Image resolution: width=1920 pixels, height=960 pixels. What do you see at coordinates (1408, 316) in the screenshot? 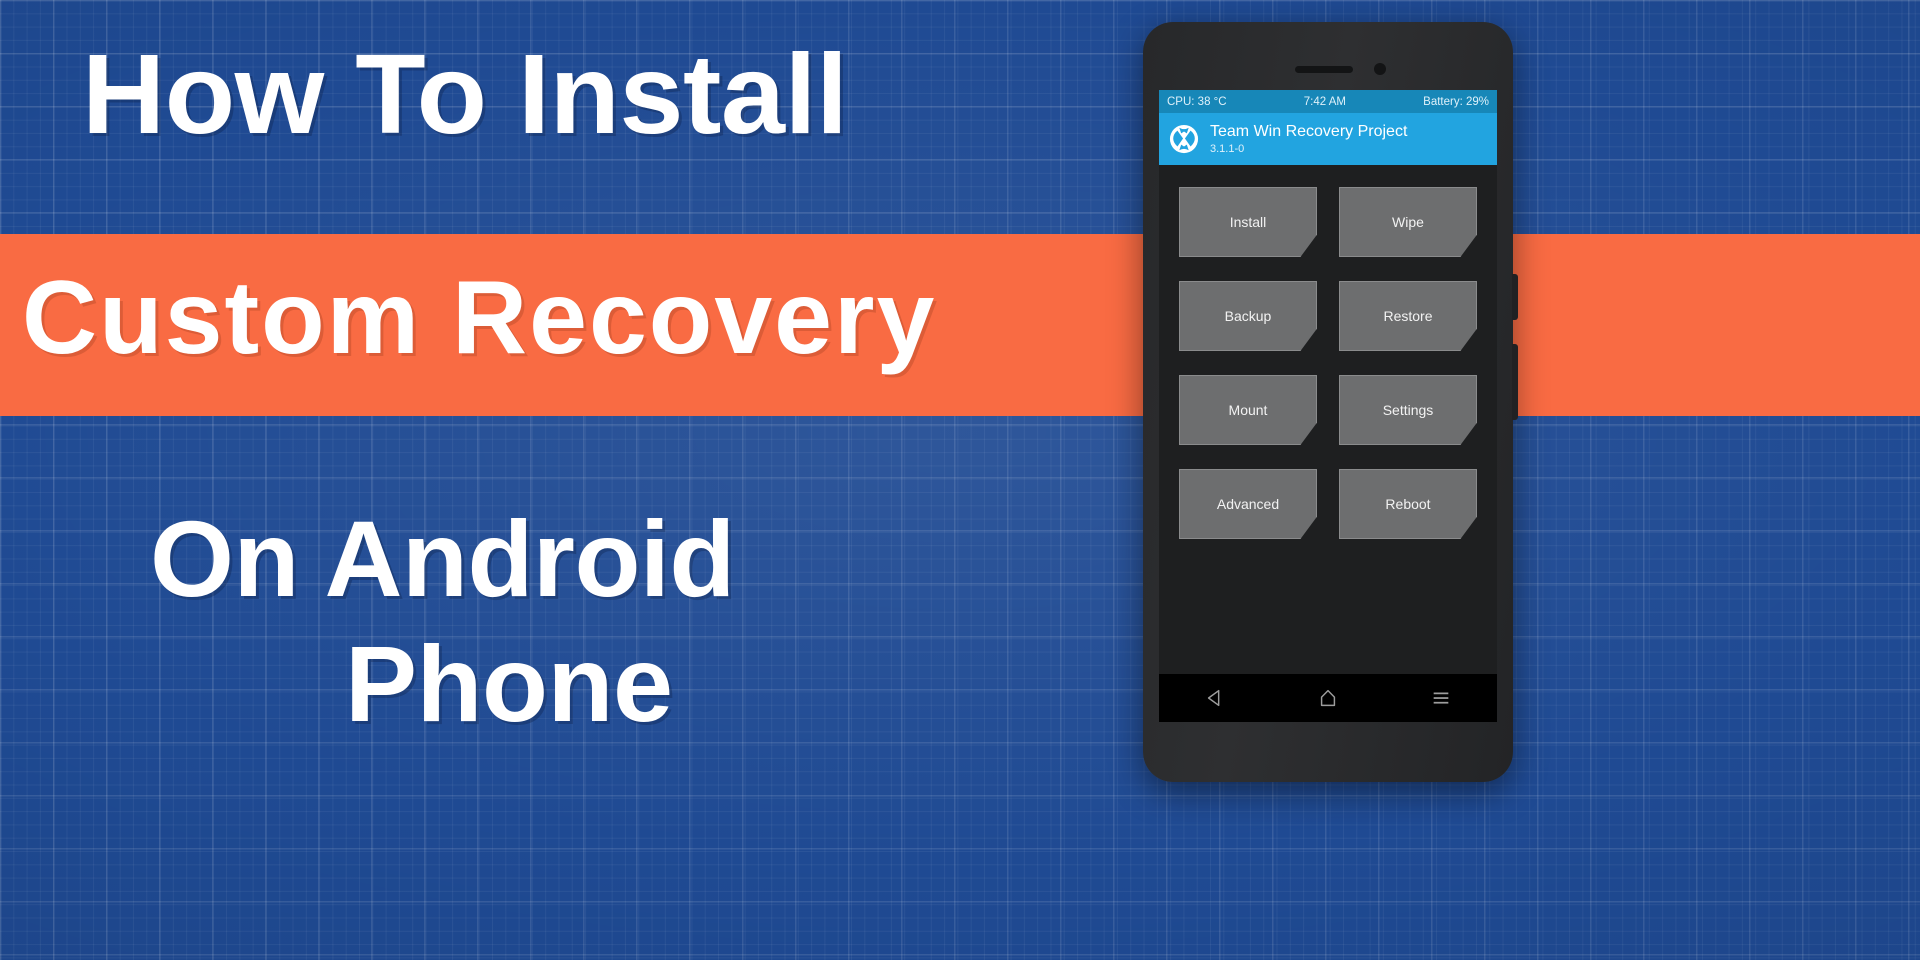
I see `restore-button: Restore` at bounding box center [1408, 316].